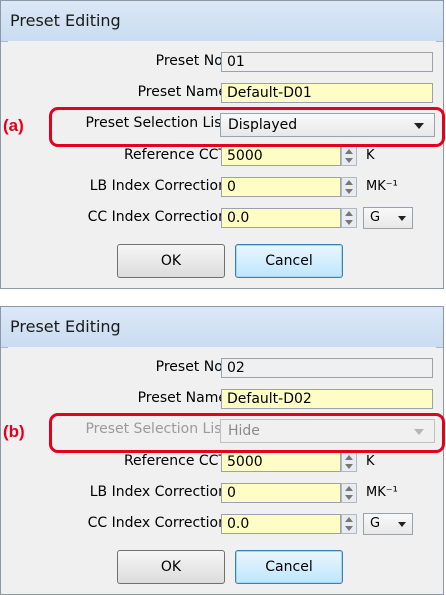  I want to click on preset-no-field: 01, so click(327, 62).